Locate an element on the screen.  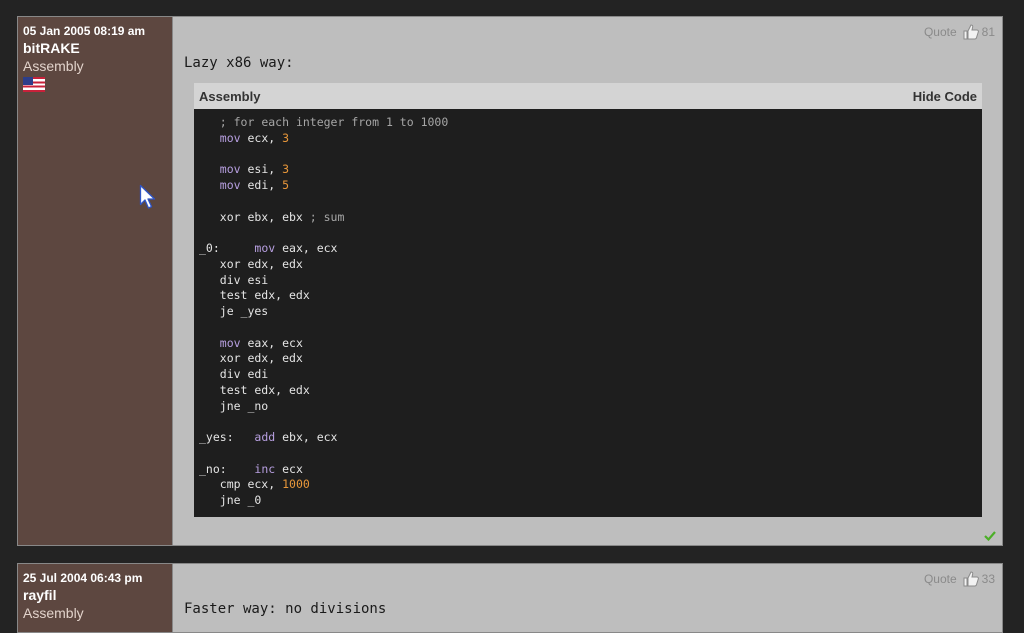
code-token: _yes: is located at coordinates (227, 437).